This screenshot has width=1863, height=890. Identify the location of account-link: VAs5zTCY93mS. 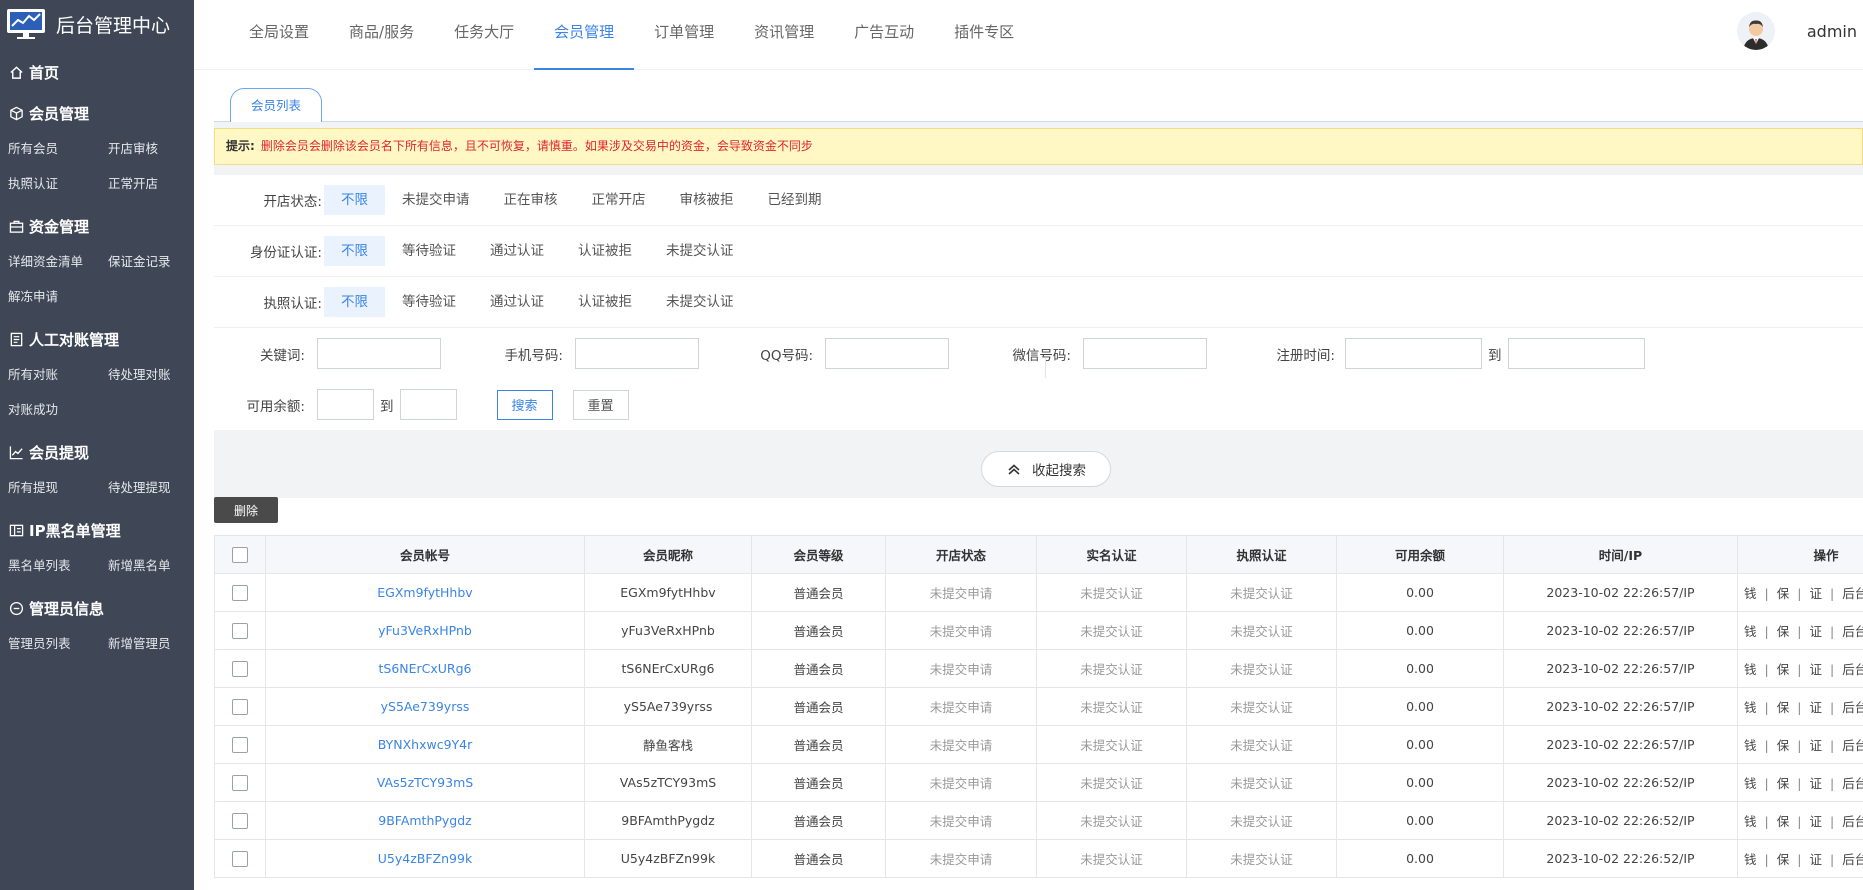
(425, 782).